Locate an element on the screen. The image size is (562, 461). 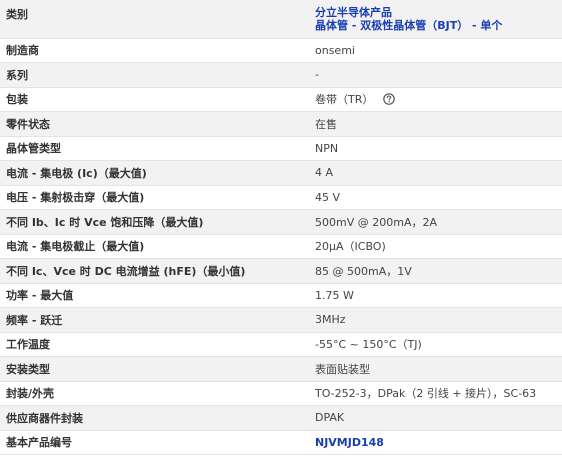
row-label: 系列 is located at coordinates (155, 75).